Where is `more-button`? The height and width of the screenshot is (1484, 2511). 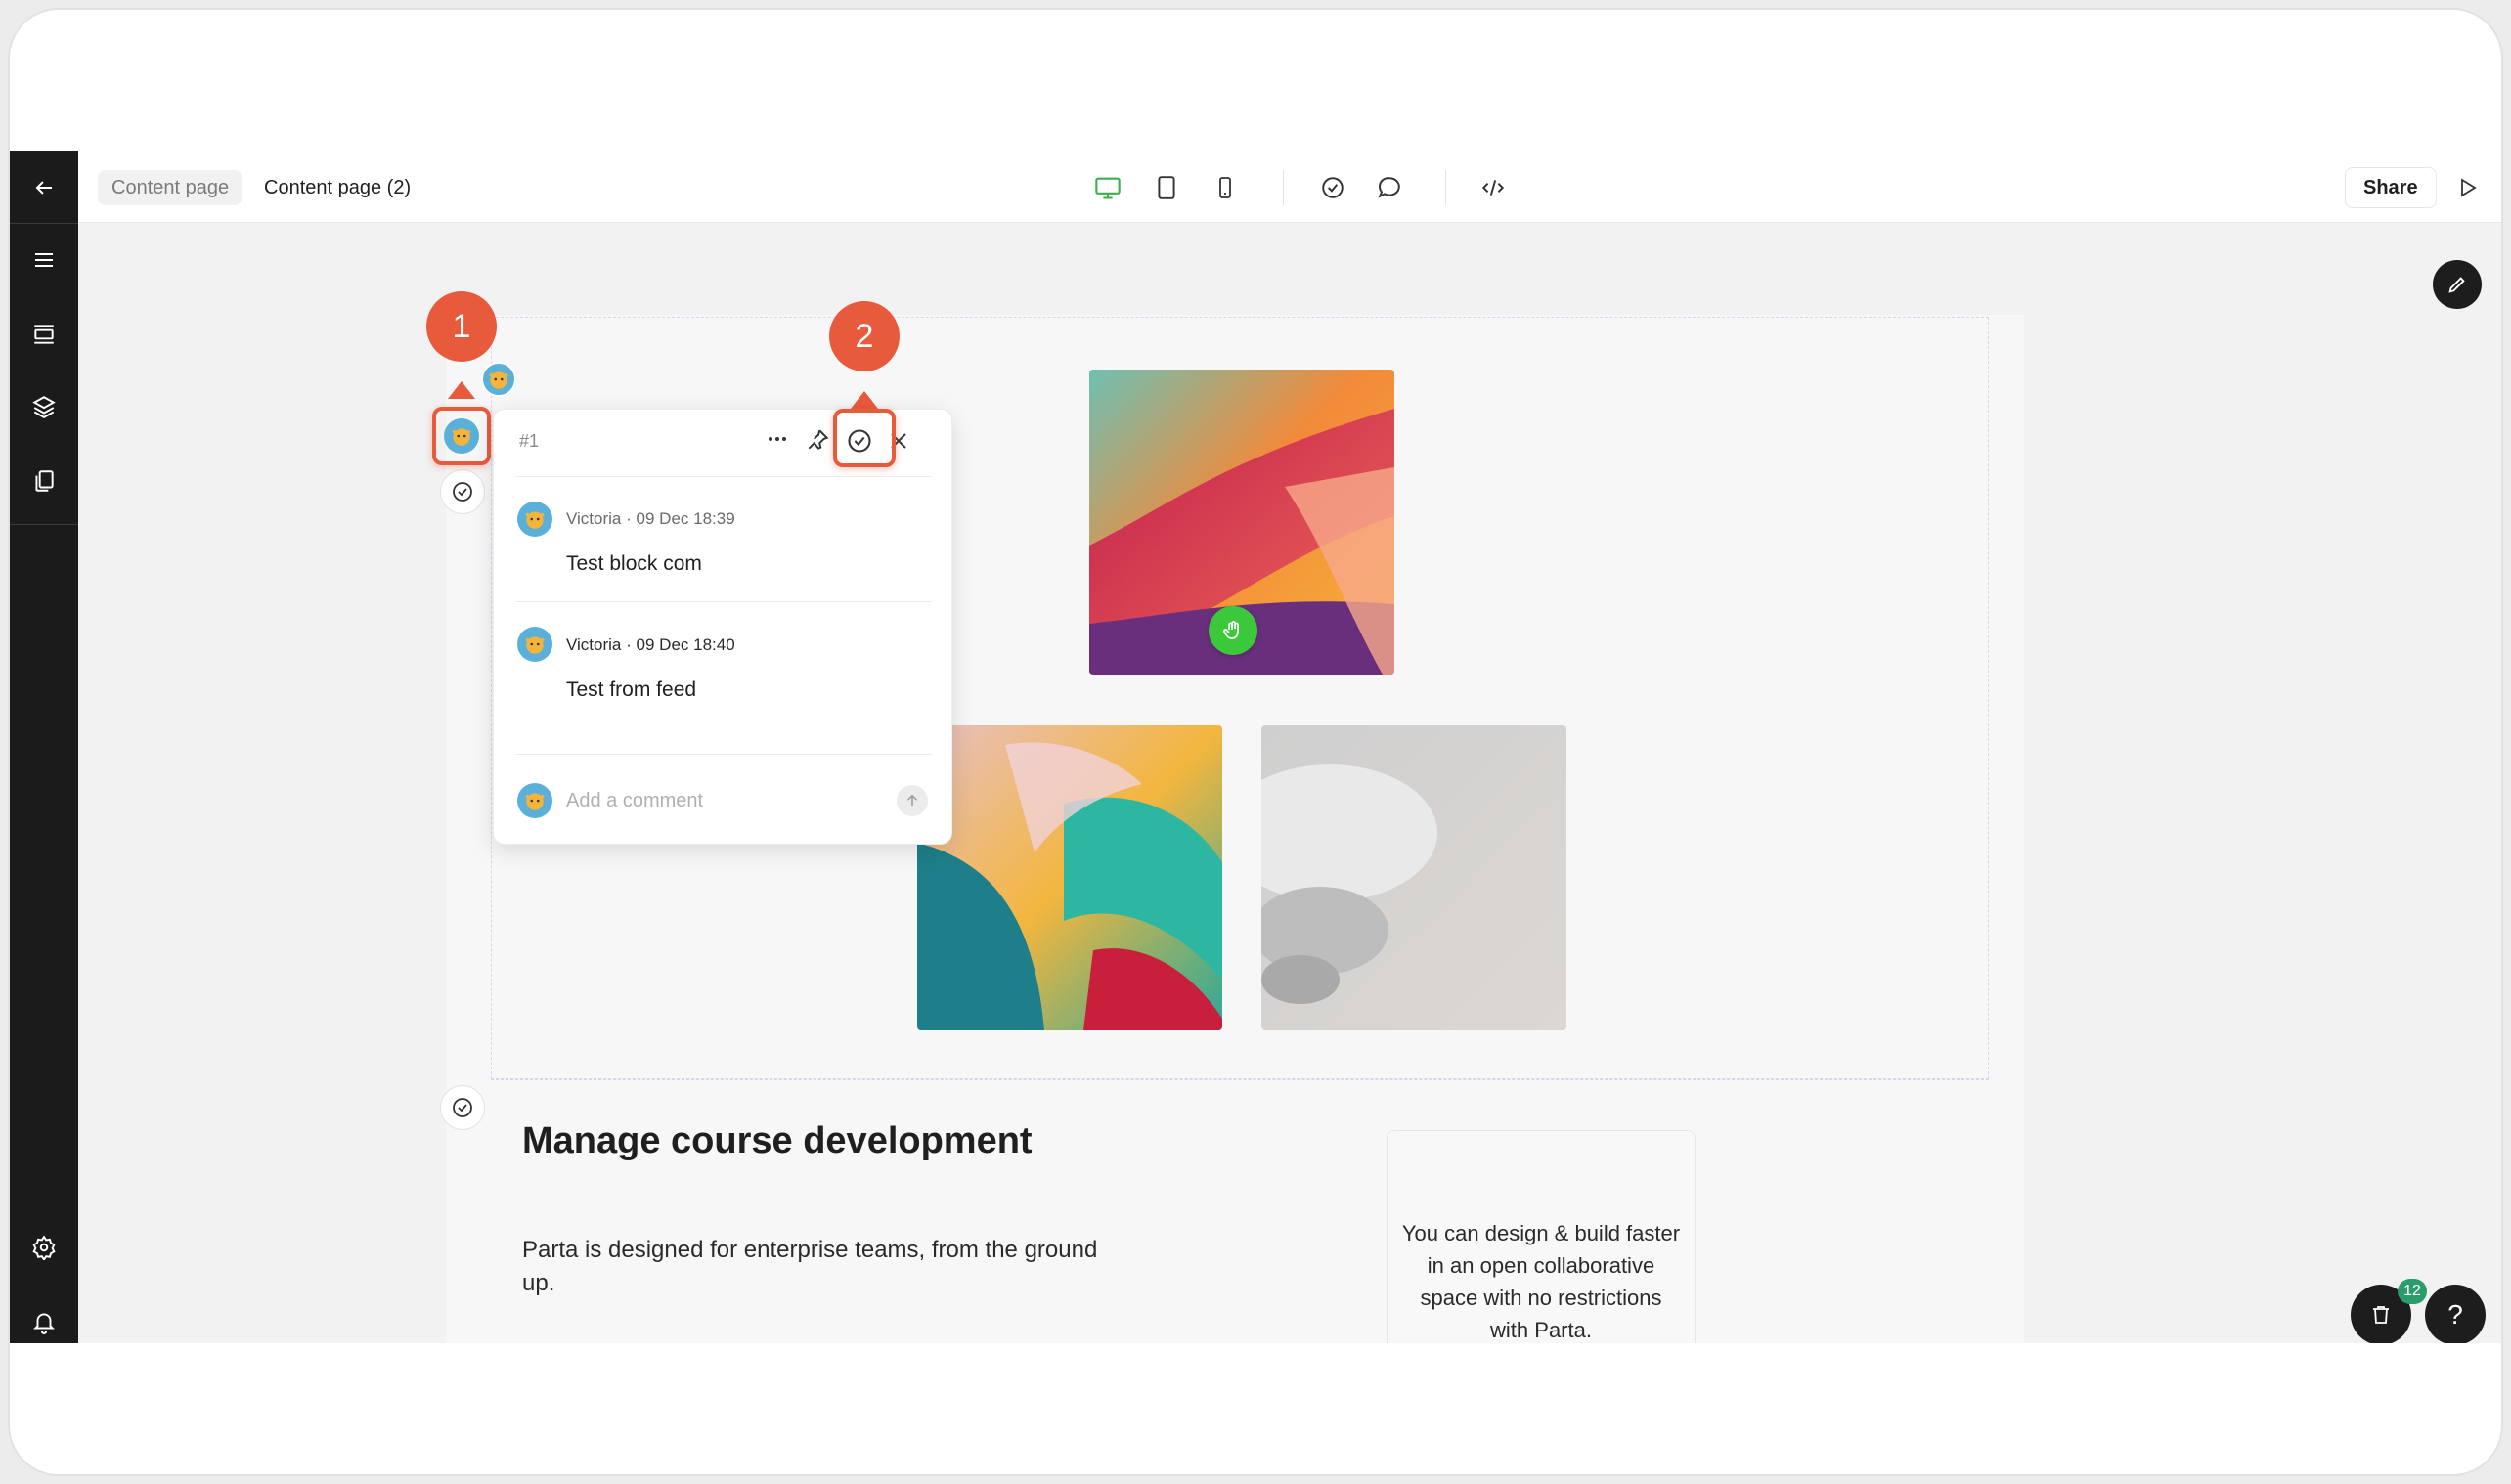 more-button is located at coordinates (777, 441).